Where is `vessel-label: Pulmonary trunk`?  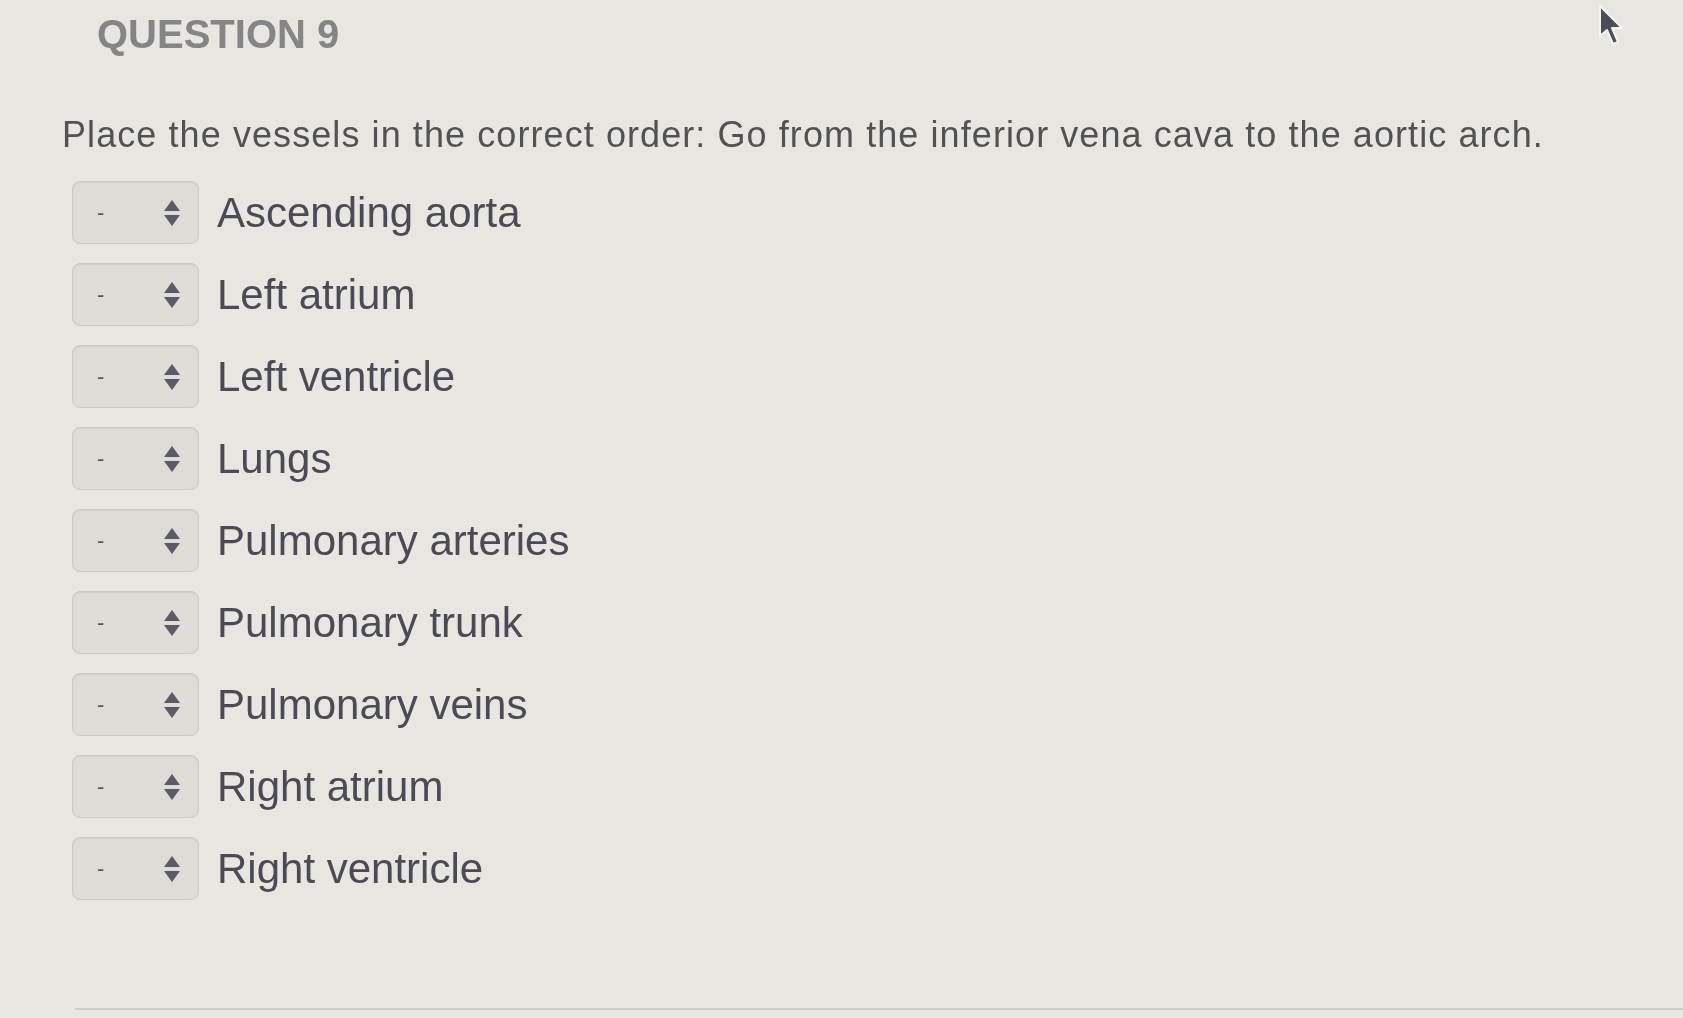 vessel-label: Pulmonary trunk is located at coordinates (370, 622).